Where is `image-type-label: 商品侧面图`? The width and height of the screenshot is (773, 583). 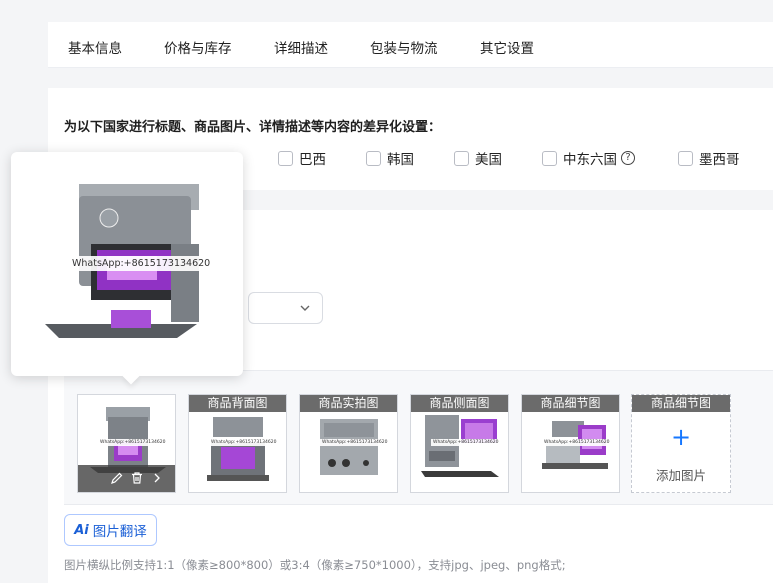 image-type-label: 商品侧面图 is located at coordinates (459, 403).